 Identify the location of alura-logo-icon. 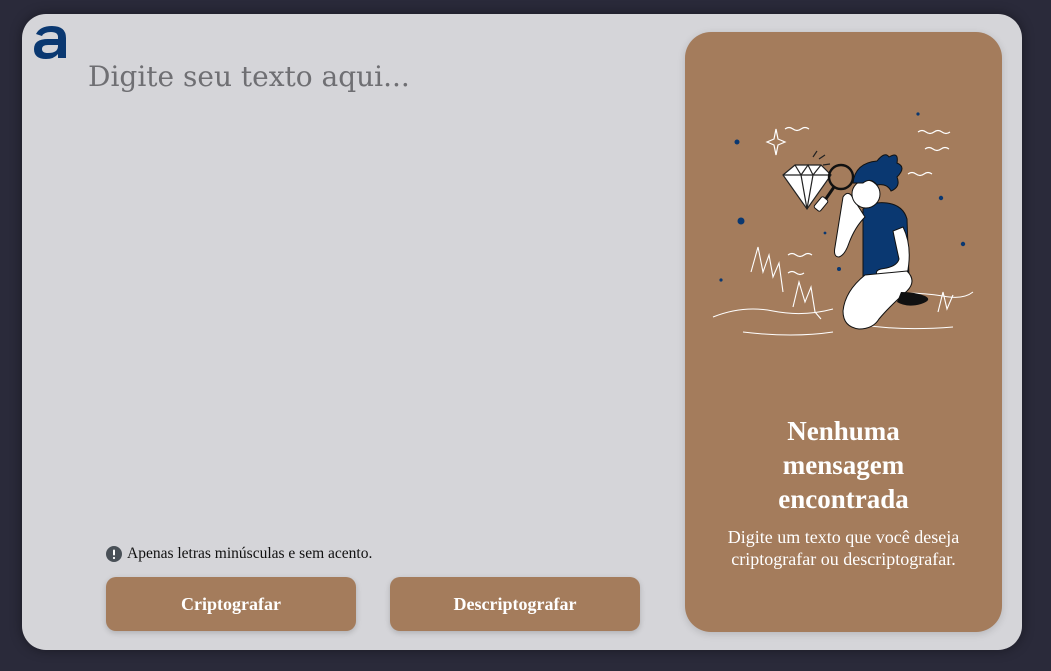
(50, 42).